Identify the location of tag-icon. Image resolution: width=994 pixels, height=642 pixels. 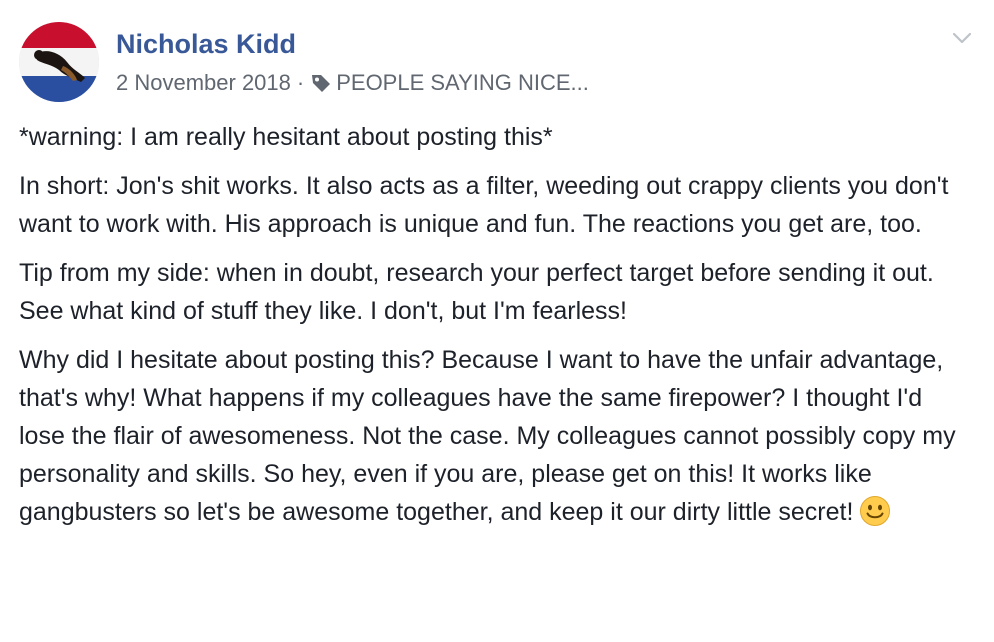
(321, 83).